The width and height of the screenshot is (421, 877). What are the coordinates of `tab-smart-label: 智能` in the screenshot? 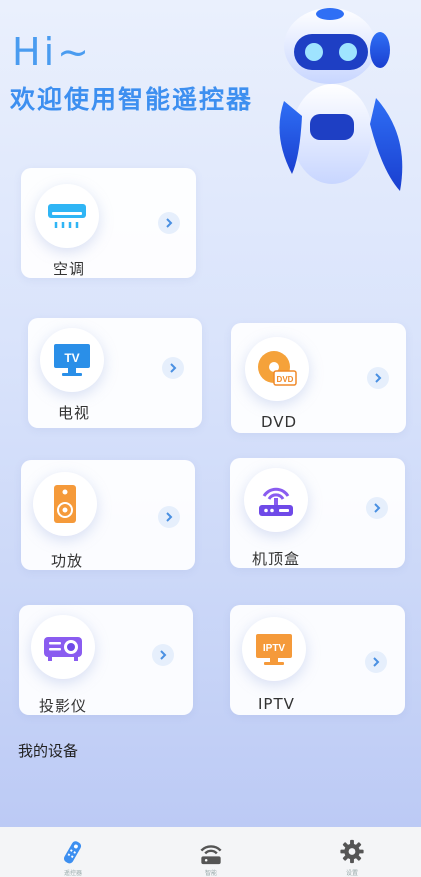 It's located at (210, 873).